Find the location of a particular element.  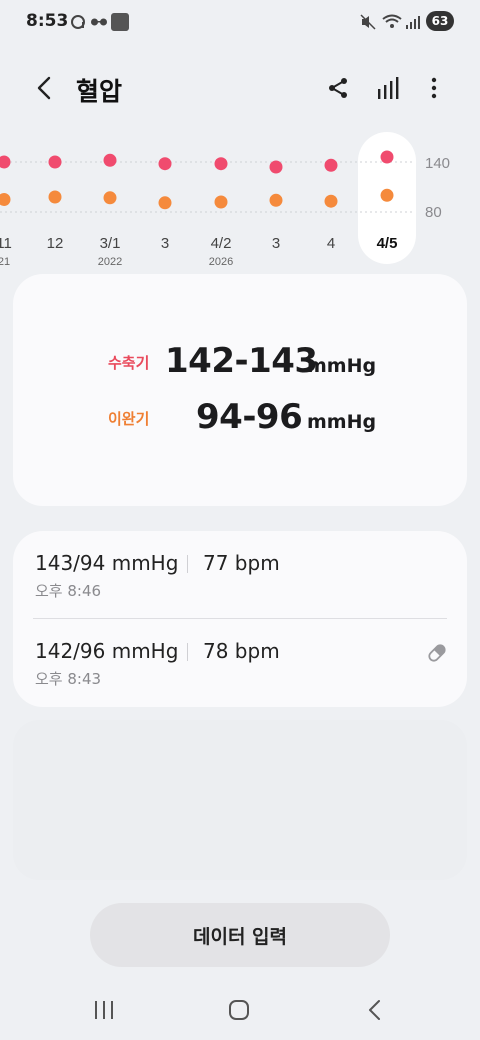

chevron-left-icon is located at coordinates (44, 88).